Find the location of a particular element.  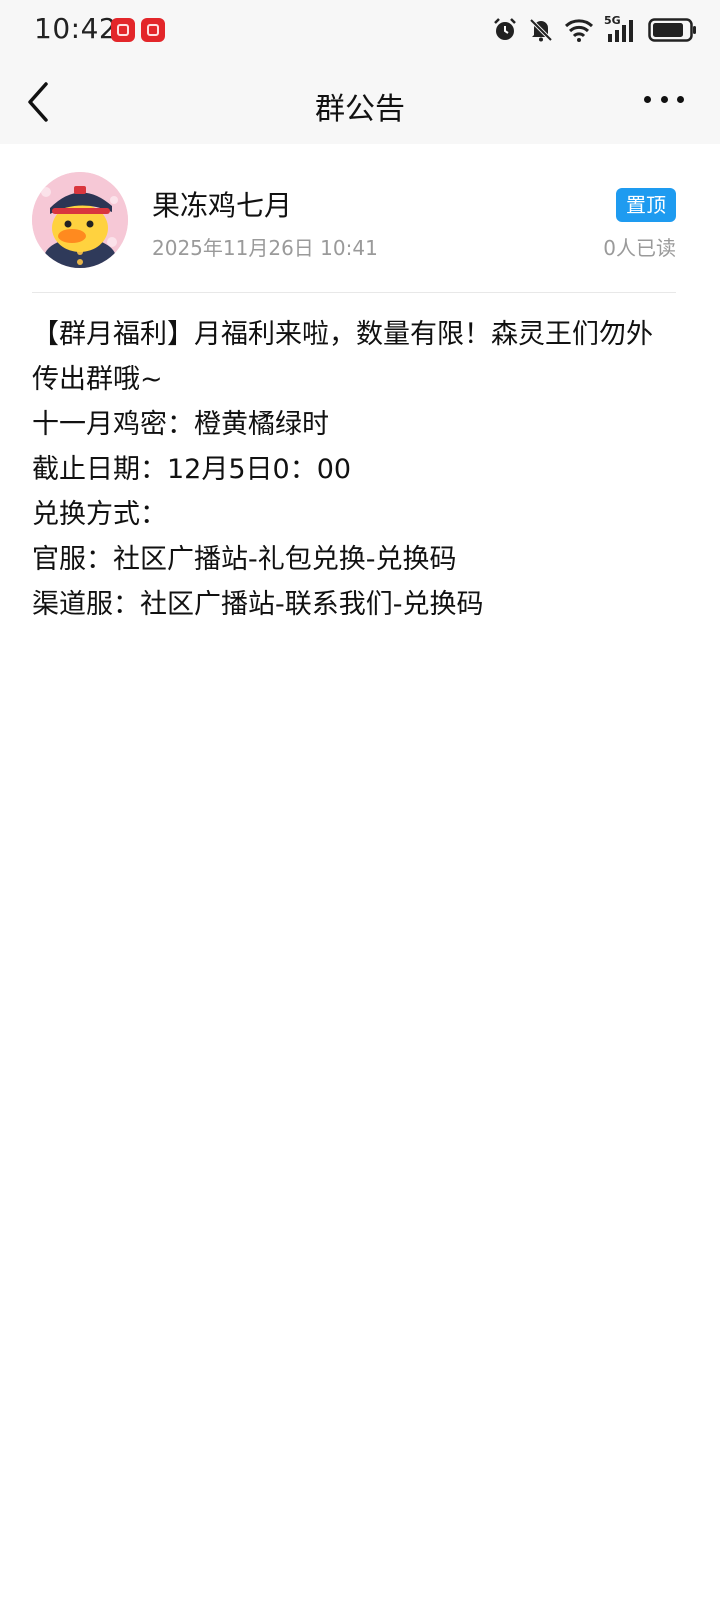

battery-icon is located at coordinates (672, 30).